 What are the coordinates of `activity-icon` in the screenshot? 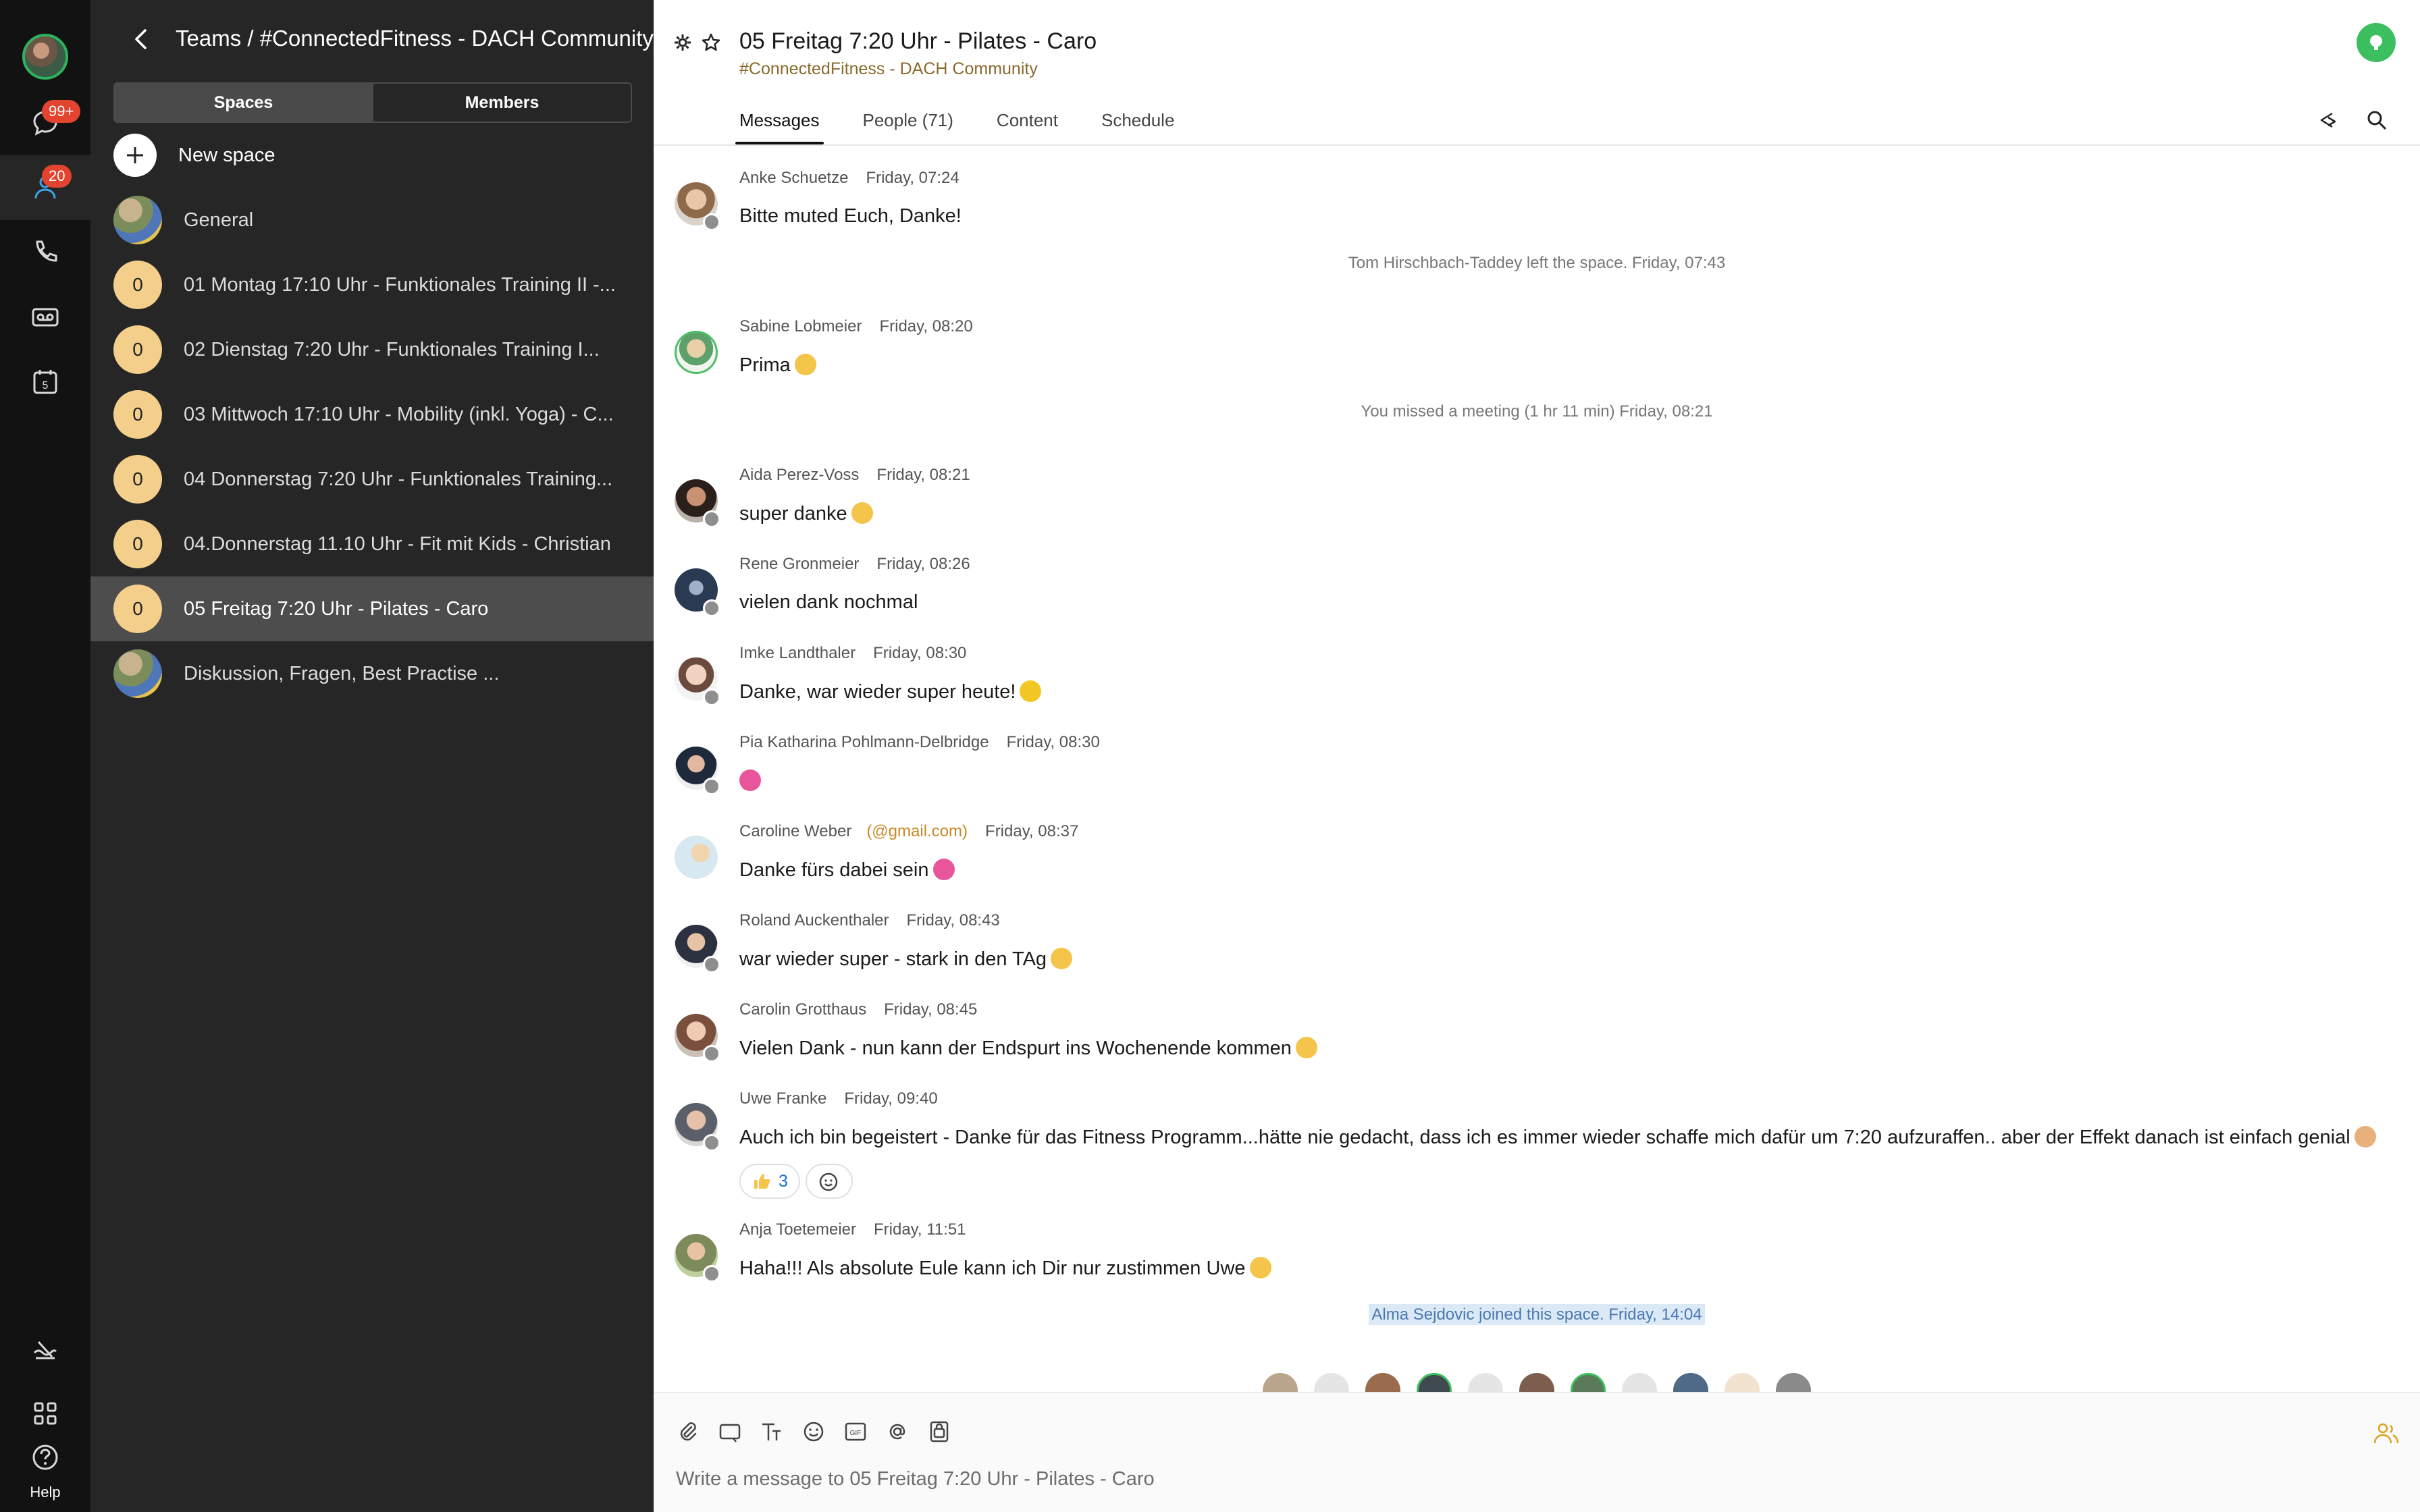 It's located at (2328, 120).